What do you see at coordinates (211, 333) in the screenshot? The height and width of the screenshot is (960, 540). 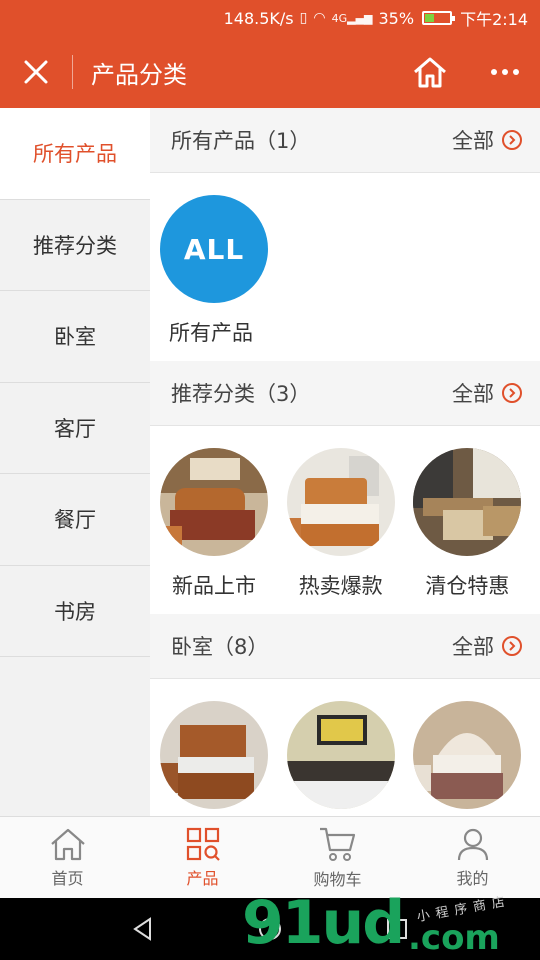 I see `category-label: 所有产品` at bounding box center [211, 333].